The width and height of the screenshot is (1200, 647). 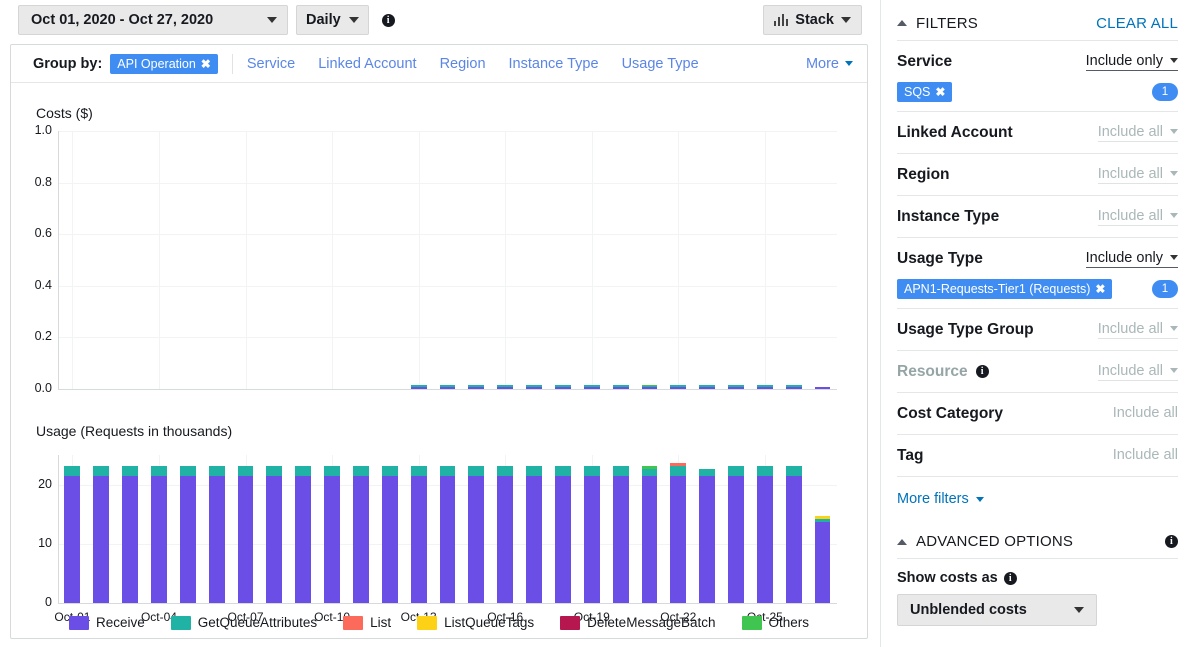 What do you see at coordinates (106, 622) in the screenshot?
I see `legend-item-receive: Receive` at bounding box center [106, 622].